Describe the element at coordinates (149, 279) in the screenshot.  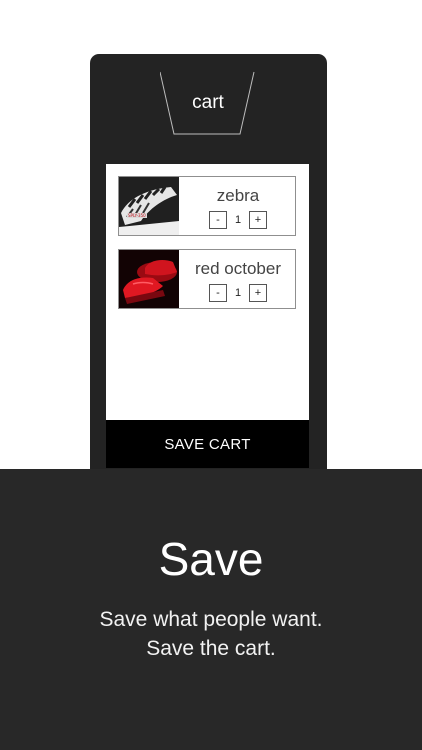
I see `red-sneaker-image` at that location.